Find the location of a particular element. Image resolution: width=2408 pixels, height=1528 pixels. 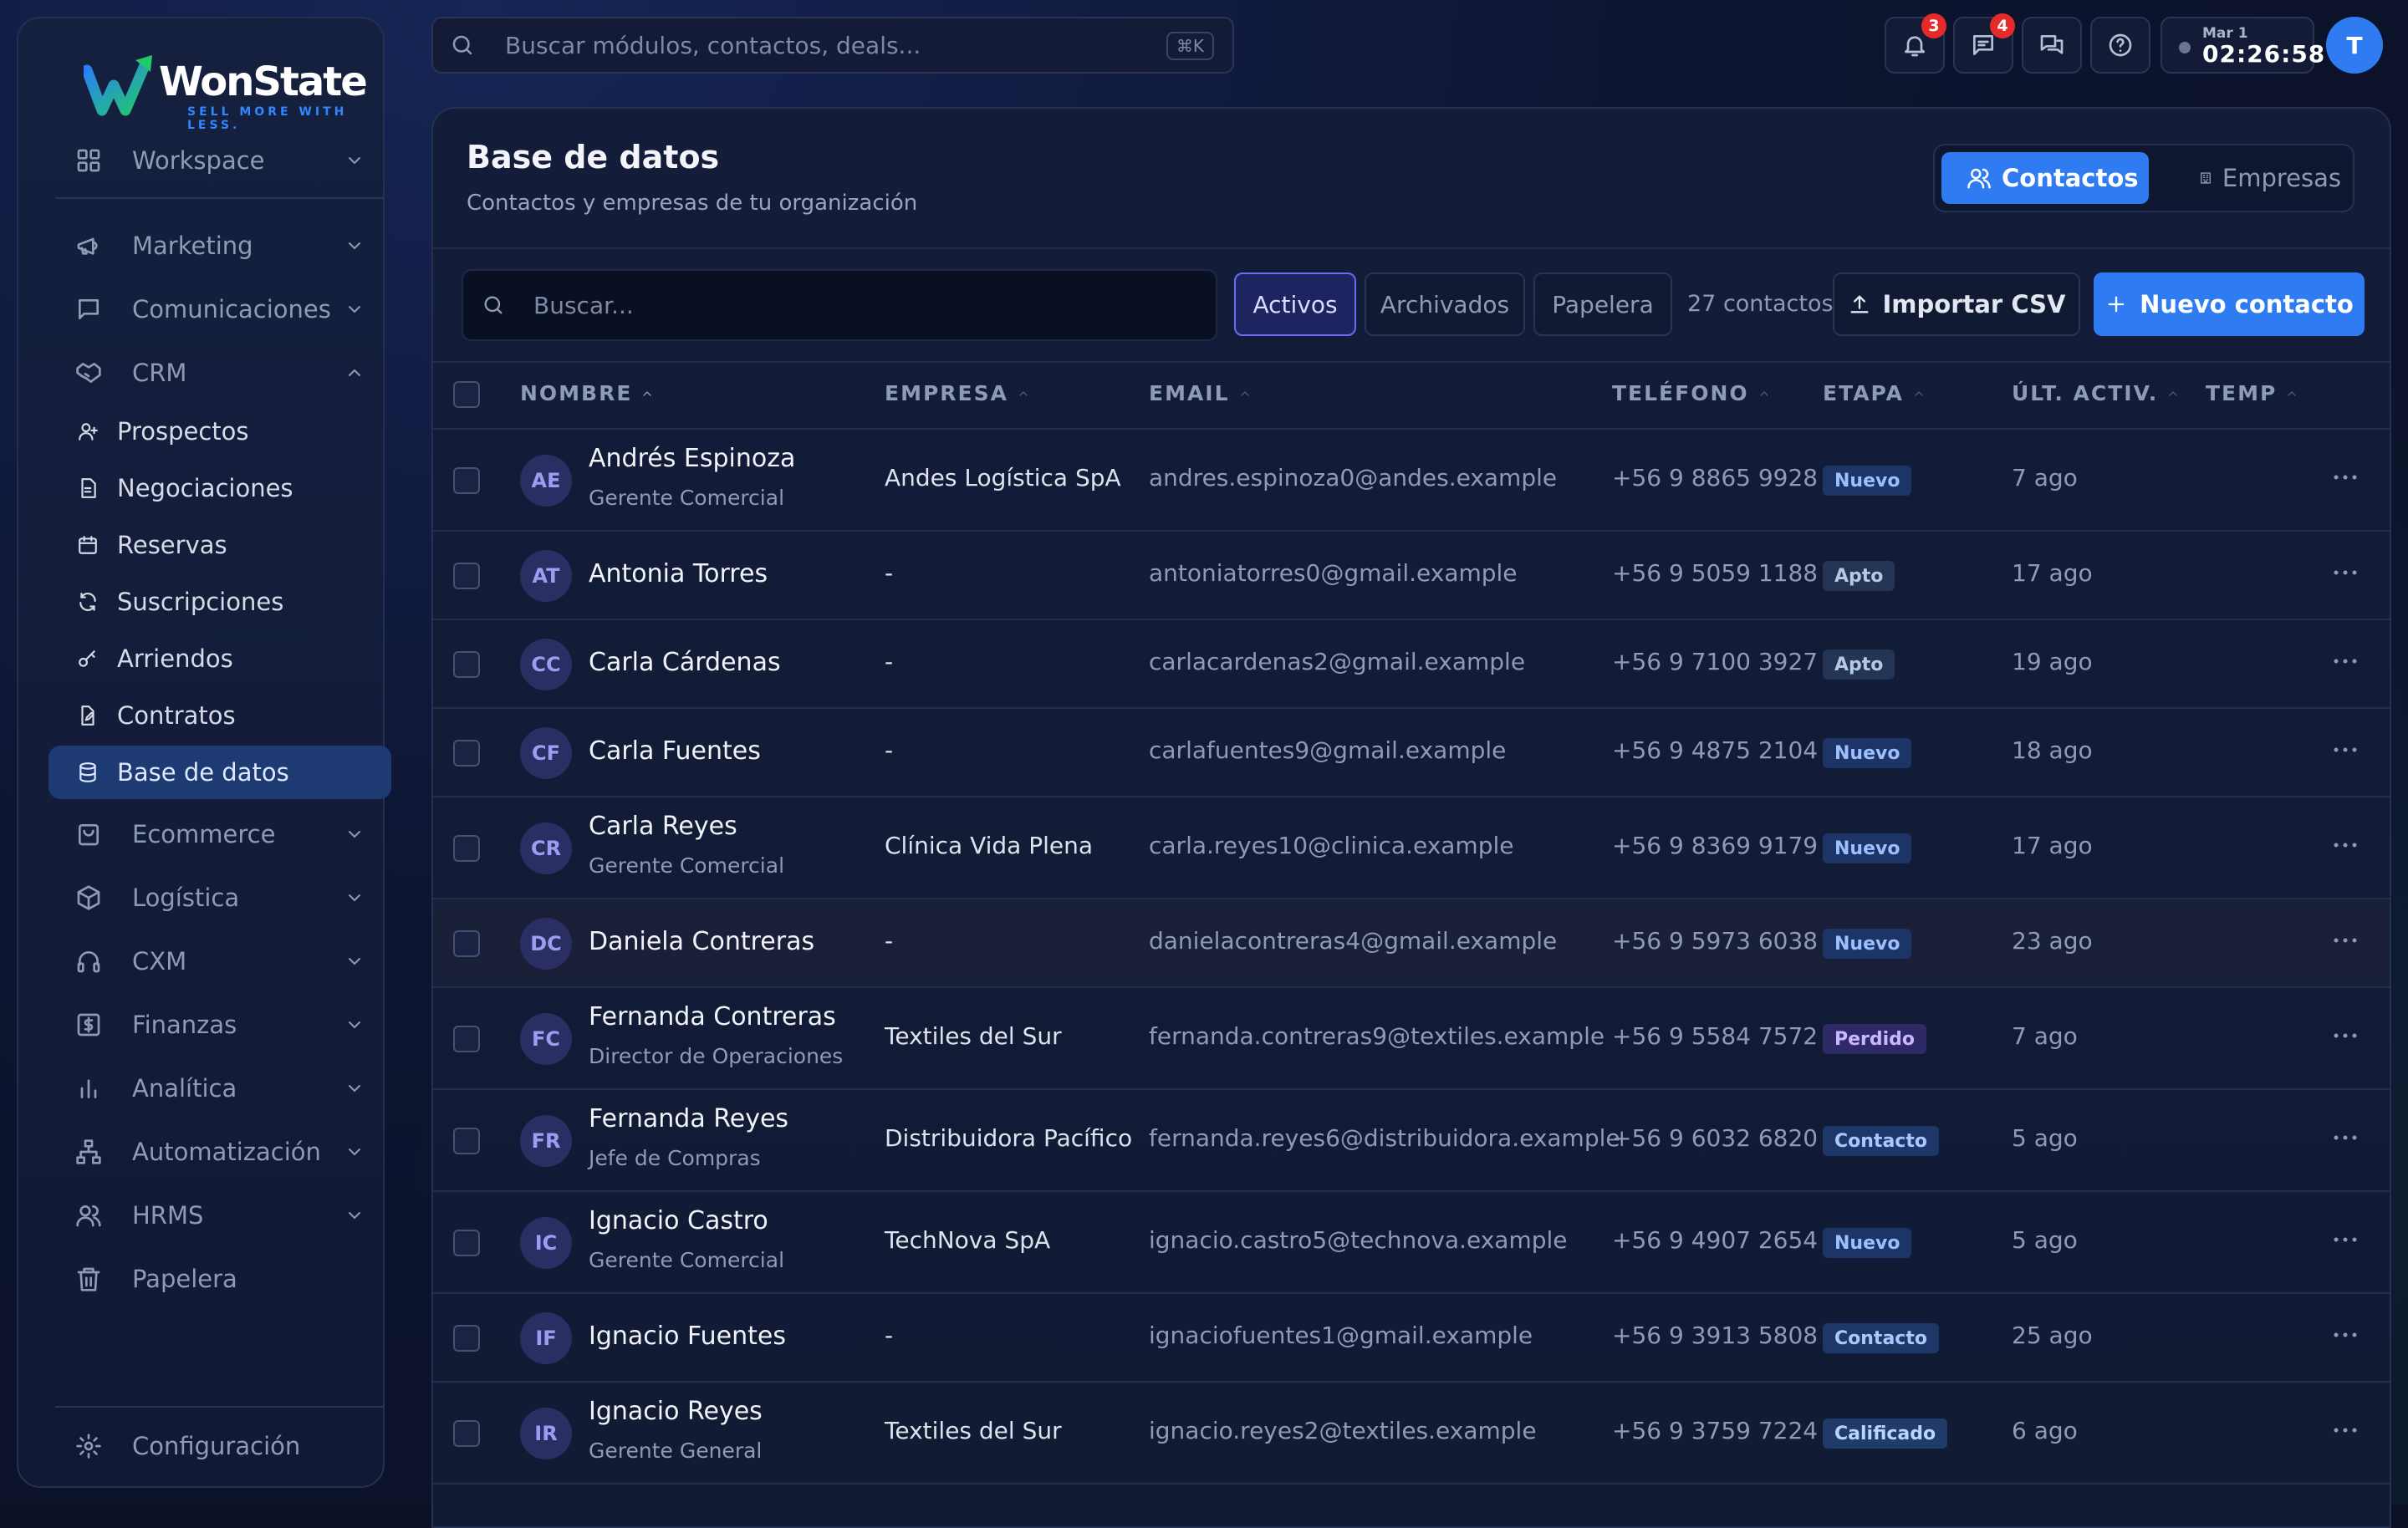

tab-label: Empresas is located at coordinates (2282, 178).